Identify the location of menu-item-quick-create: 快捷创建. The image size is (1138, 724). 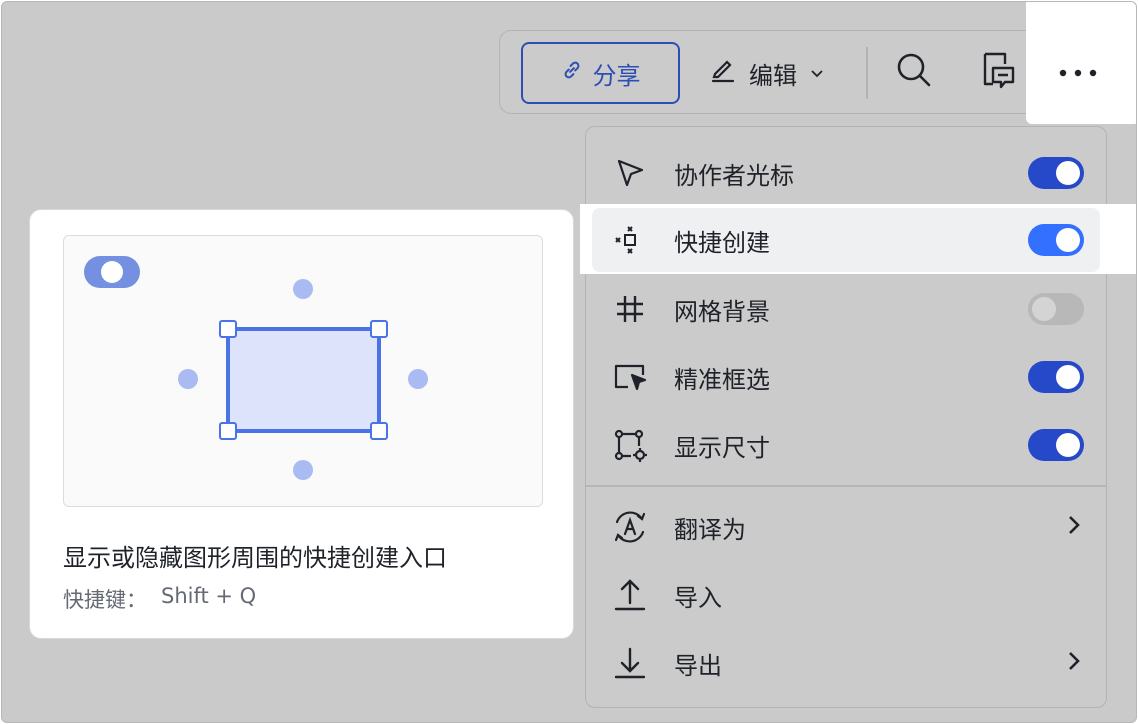
(846, 240).